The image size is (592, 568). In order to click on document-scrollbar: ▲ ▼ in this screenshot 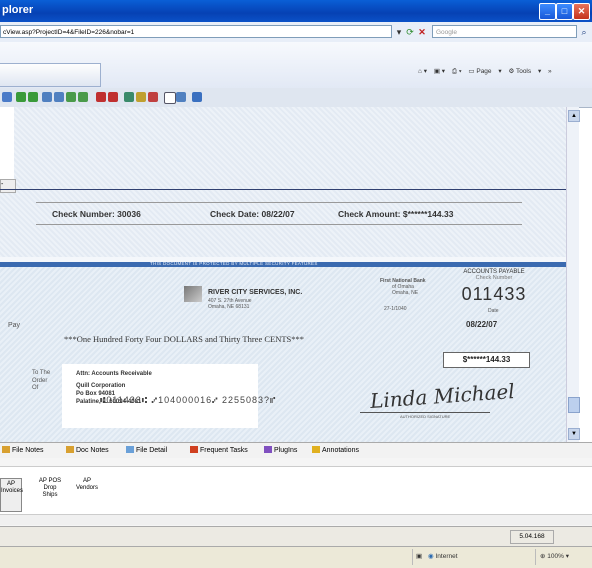, I will do `click(573, 274)`.